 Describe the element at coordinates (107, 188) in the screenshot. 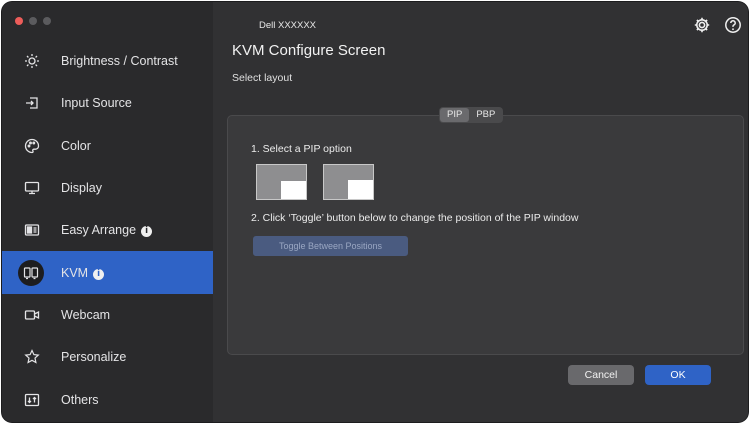

I see `sidebar-item-display: Display` at that location.